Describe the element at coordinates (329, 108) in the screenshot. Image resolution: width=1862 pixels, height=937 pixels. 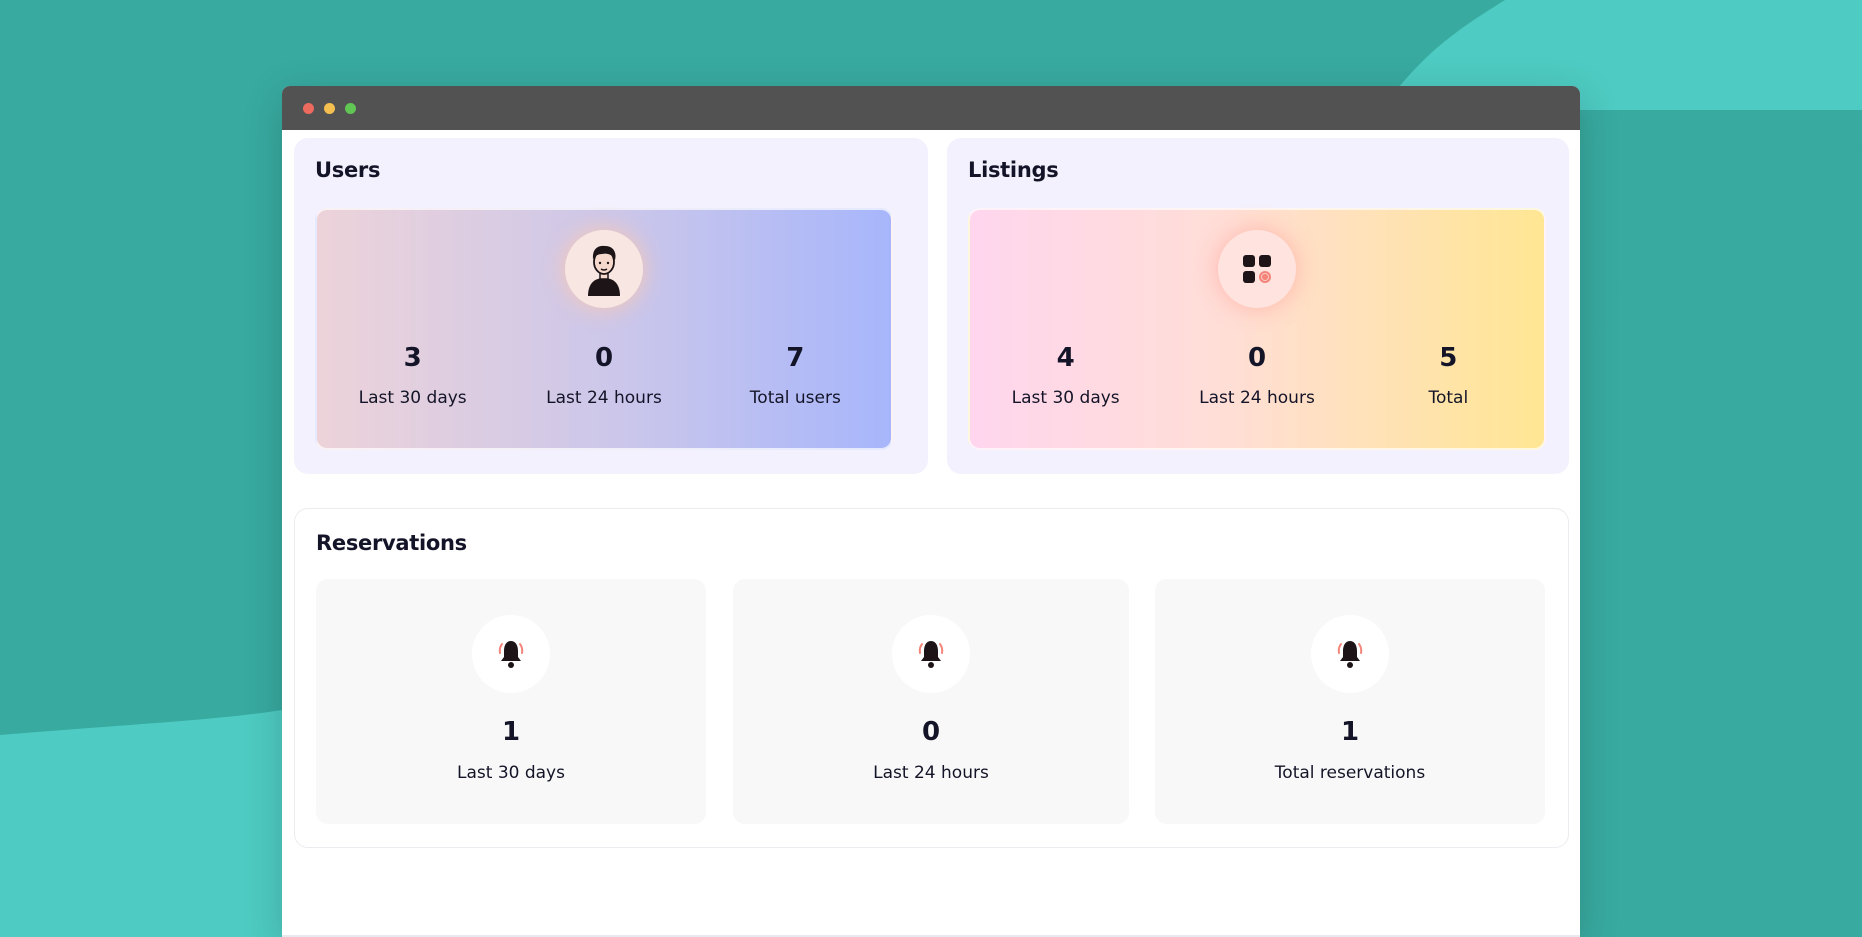
I see `minimize-window-button` at that location.